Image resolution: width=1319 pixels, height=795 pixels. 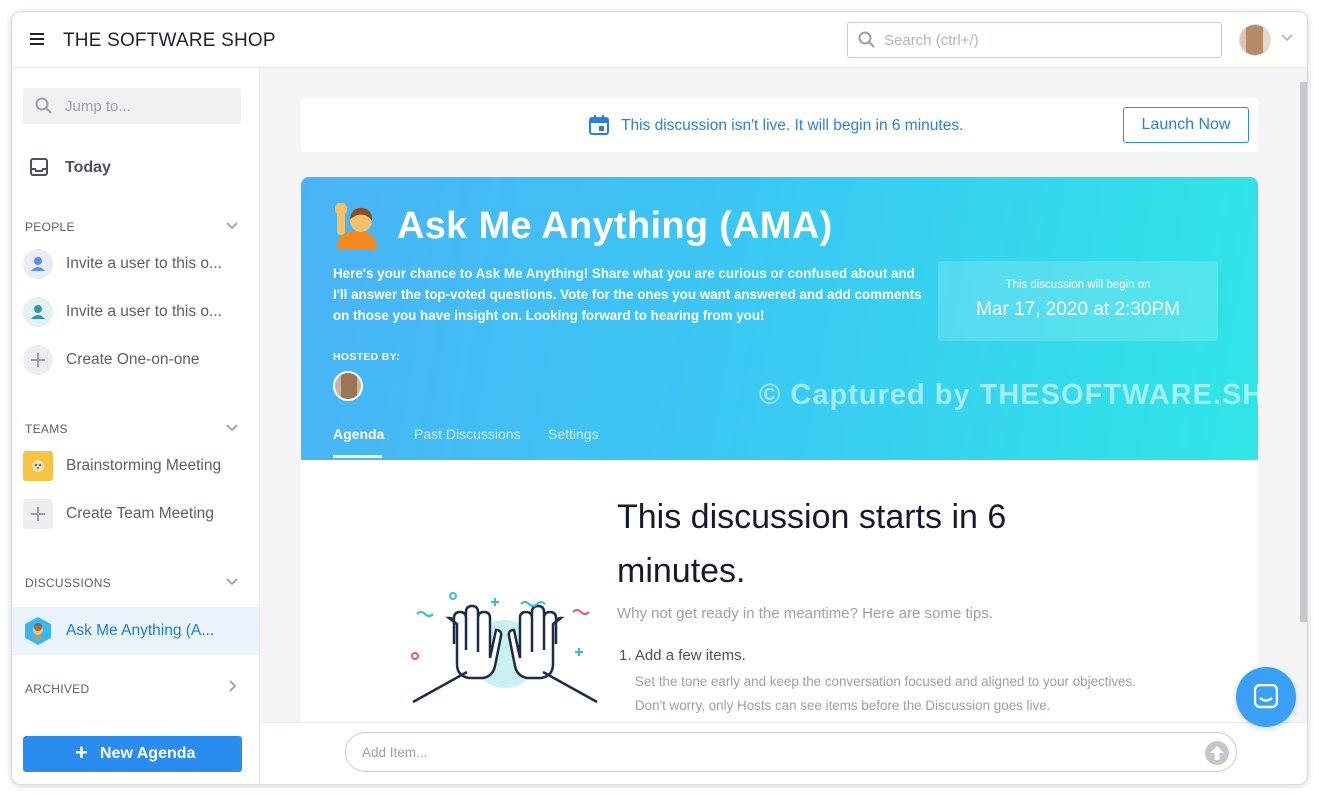 What do you see at coordinates (68, 583) in the screenshot?
I see `section-discussions: DISCUSSIONS` at bounding box center [68, 583].